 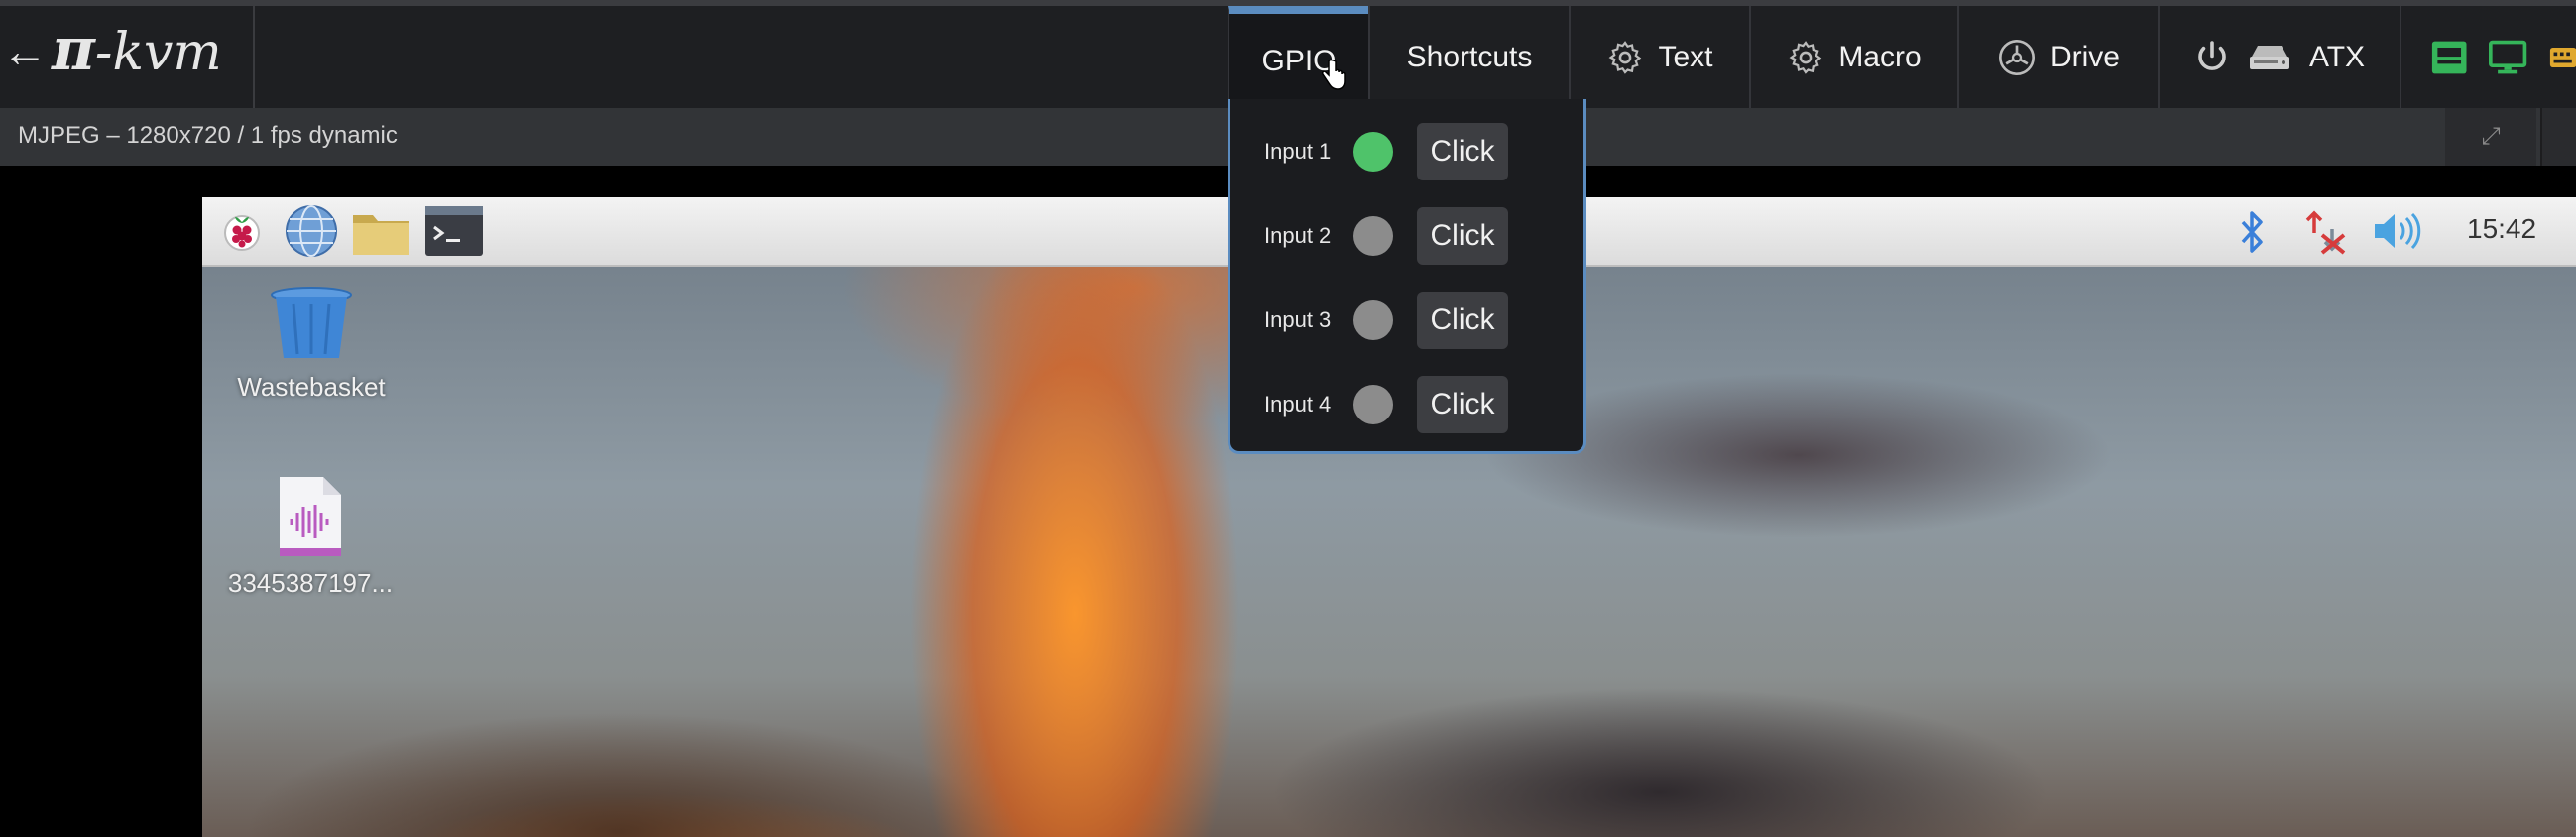 What do you see at coordinates (2397, 231) in the screenshot?
I see `volume-icon` at bounding box center [2397, 231].